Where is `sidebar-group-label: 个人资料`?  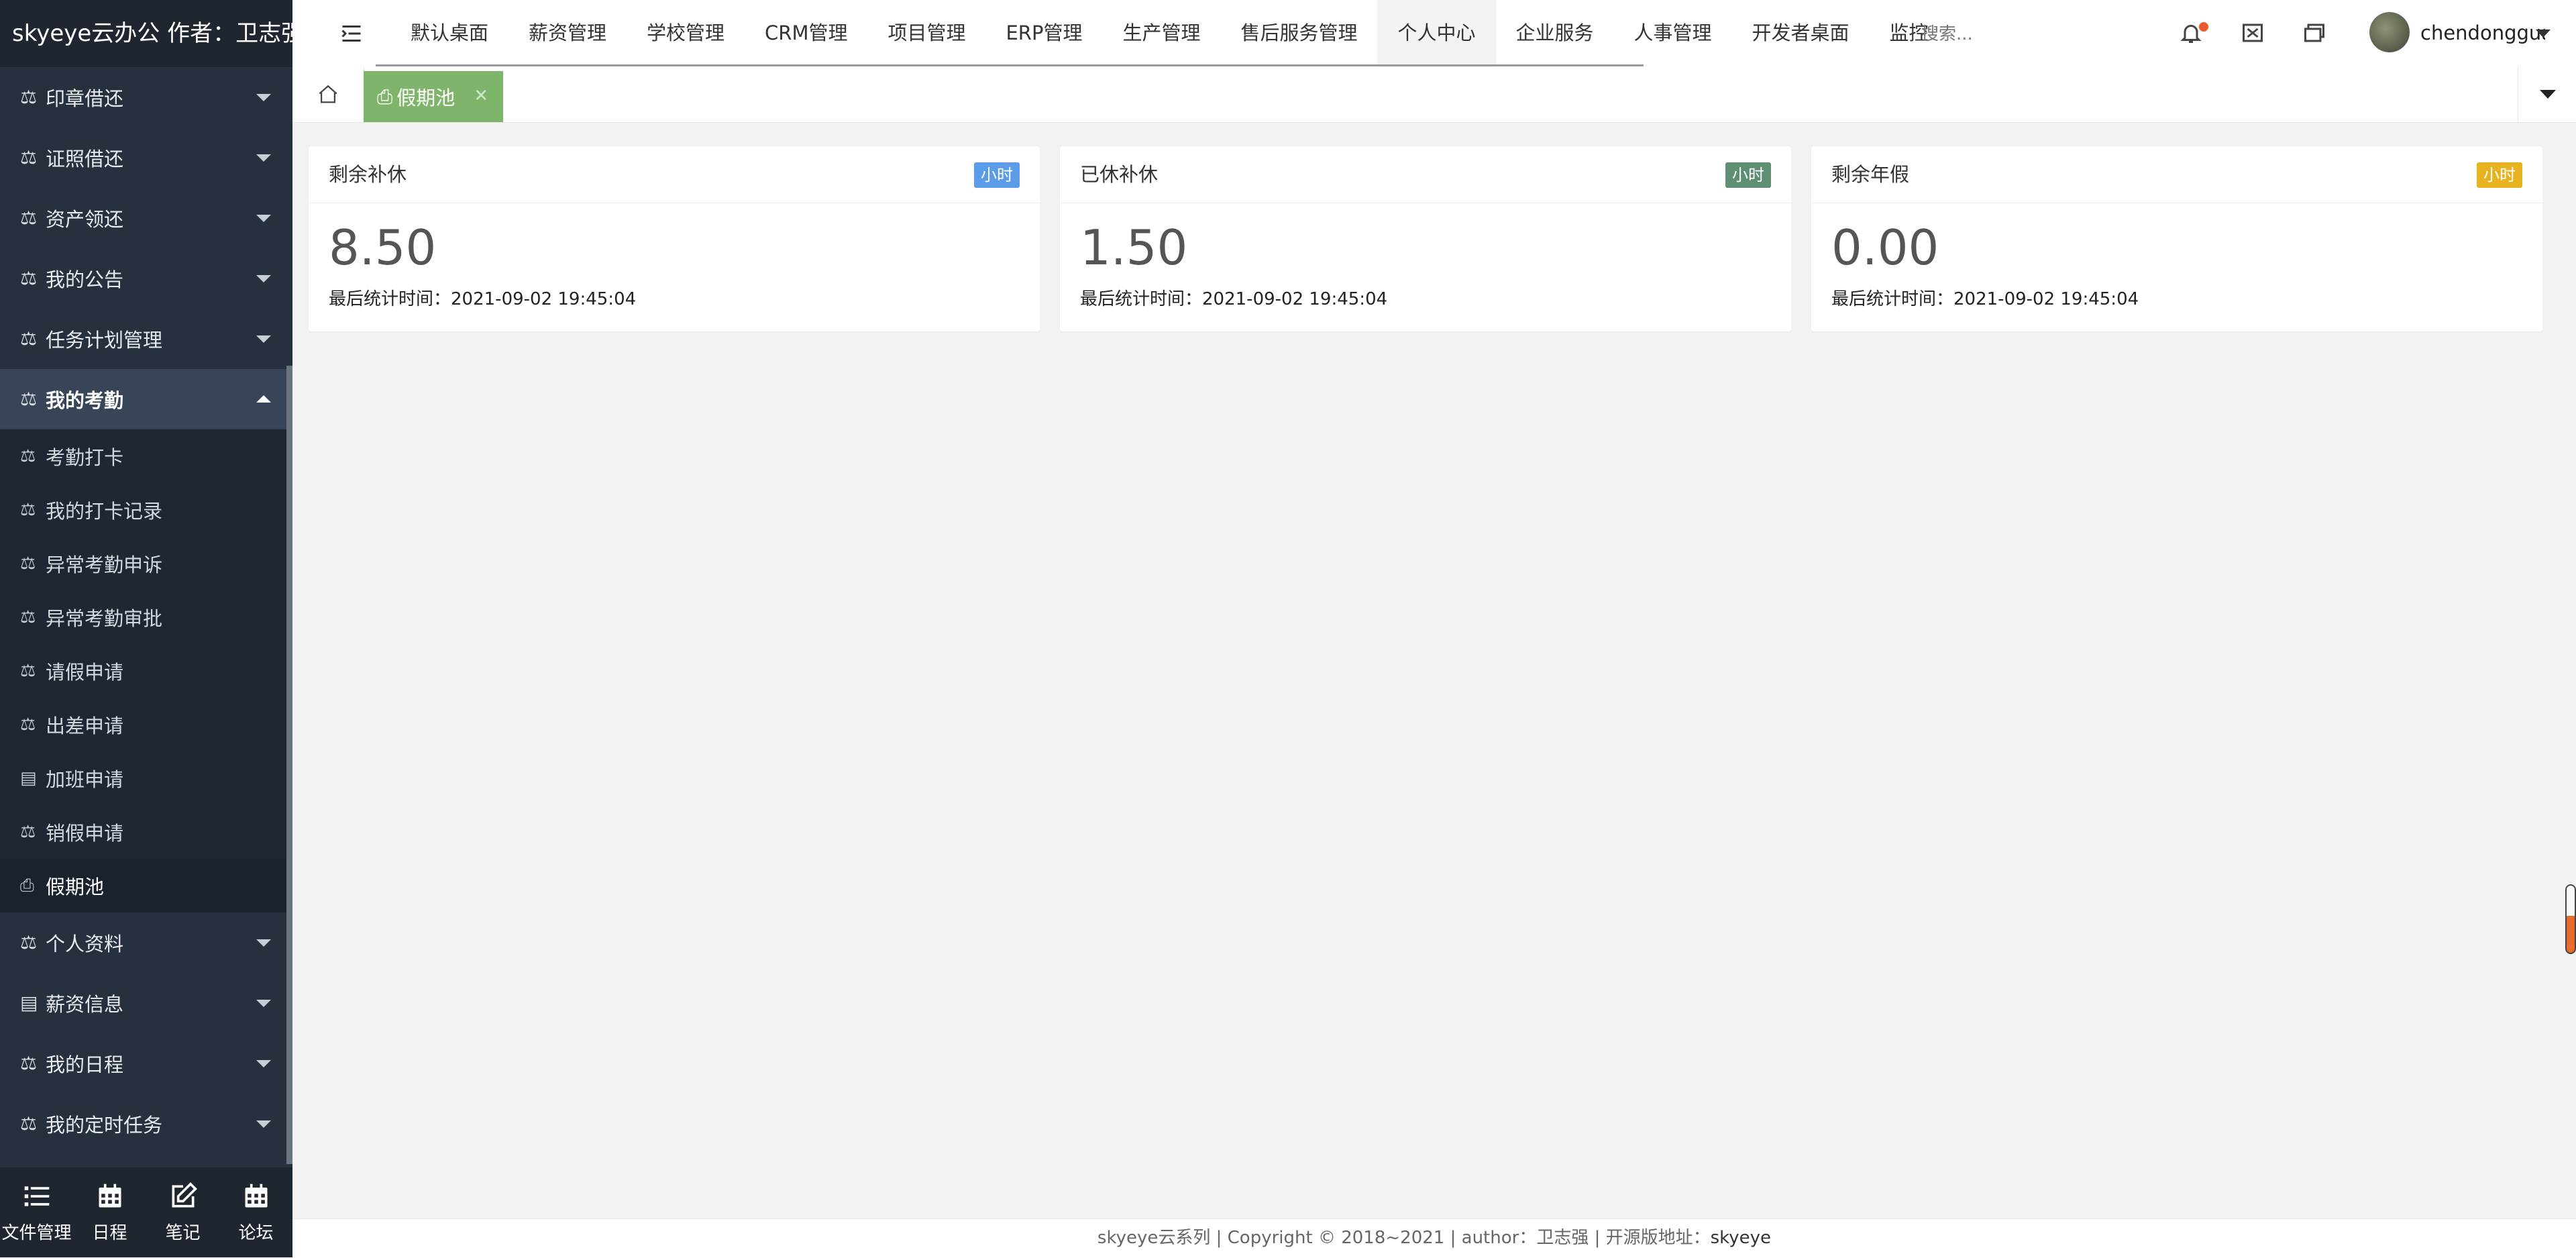
sidebar-group-label: 个人资料 is located at coordinates (85, 944).